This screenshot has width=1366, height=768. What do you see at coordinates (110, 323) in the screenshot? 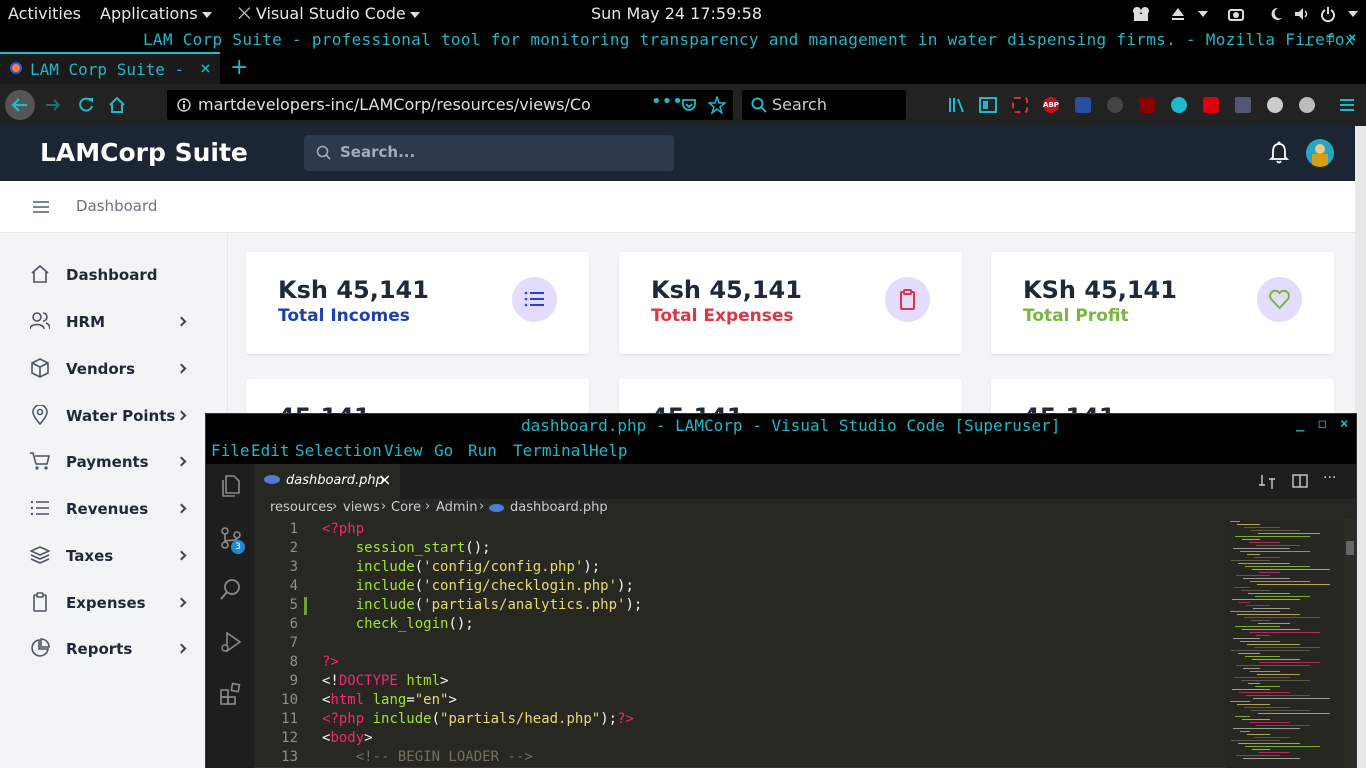
I see `sidebar-item-hrm: HRM` at bounding box center [110, 323].